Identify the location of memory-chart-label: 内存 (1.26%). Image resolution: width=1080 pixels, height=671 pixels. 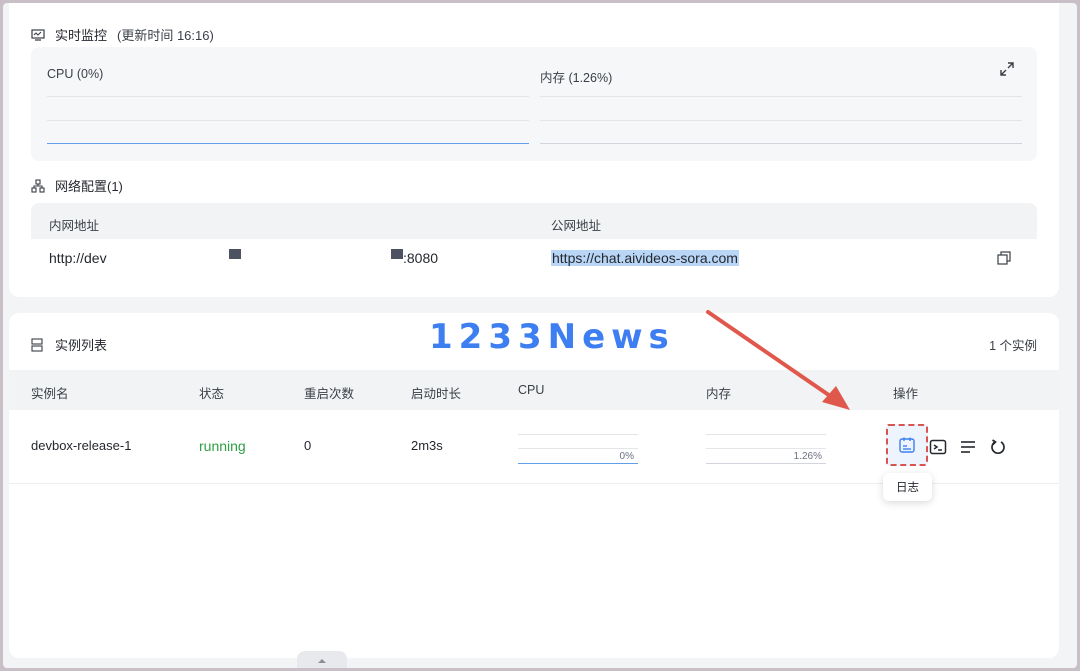
(576, 78).